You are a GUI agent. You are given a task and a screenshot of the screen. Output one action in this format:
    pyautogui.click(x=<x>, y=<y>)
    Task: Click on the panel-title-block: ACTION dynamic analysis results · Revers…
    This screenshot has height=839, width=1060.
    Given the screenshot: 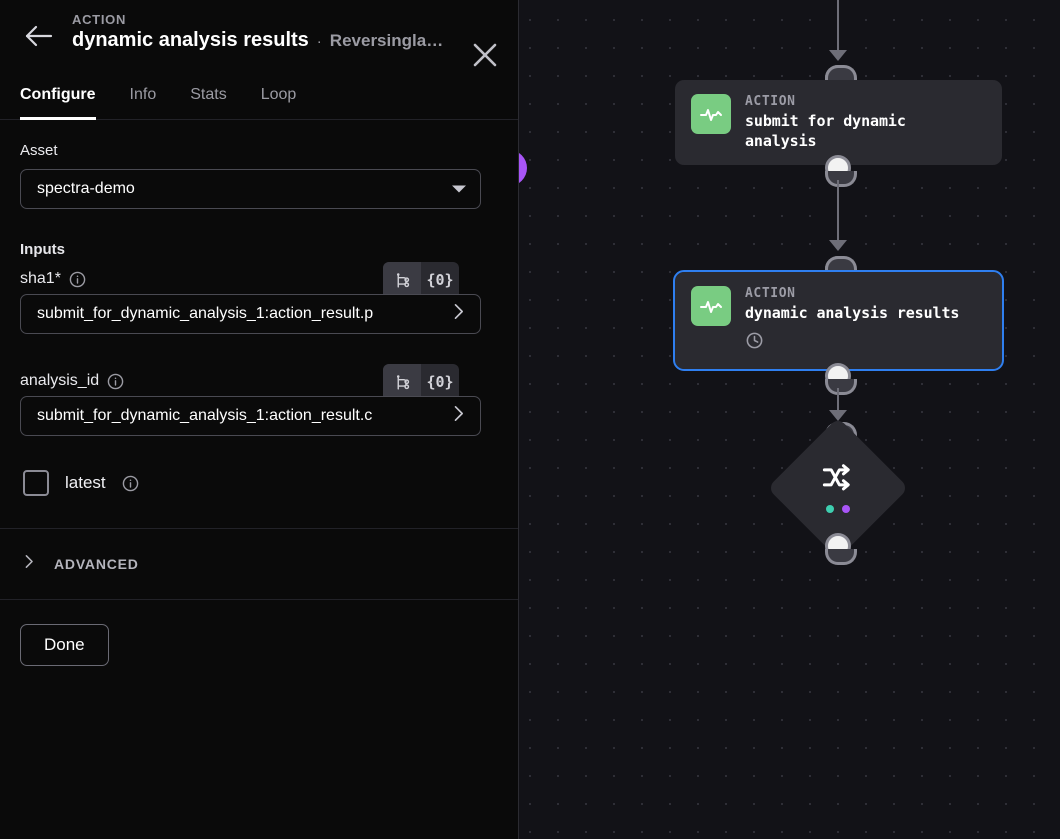 What is the action you would take?
    pyautogui.click(x=285, y=32)
    